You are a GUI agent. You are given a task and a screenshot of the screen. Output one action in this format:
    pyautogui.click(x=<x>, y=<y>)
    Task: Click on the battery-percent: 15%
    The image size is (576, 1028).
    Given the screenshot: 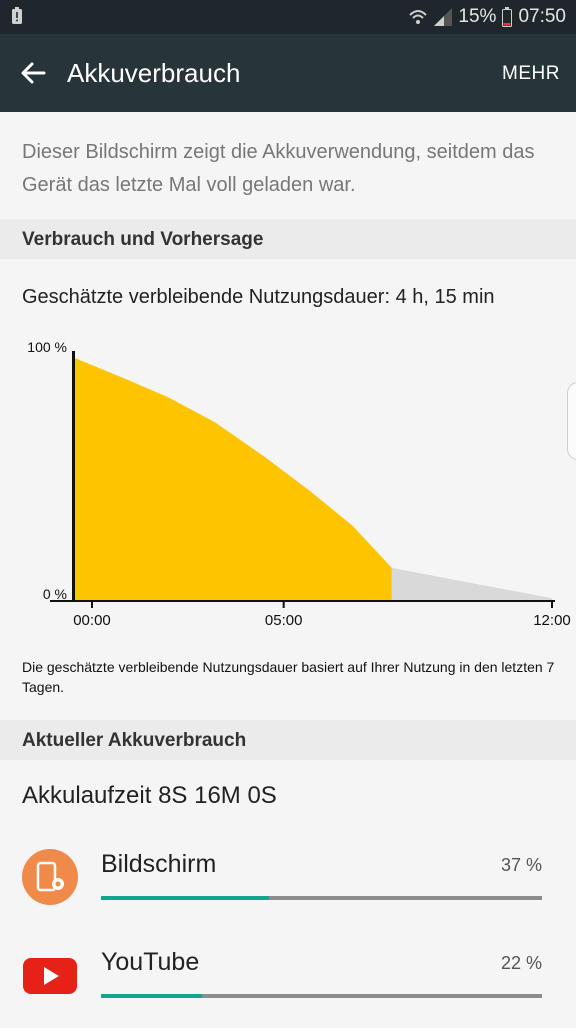 What is the action you would take?
    pyautogui.click(x=477, y=16)
    